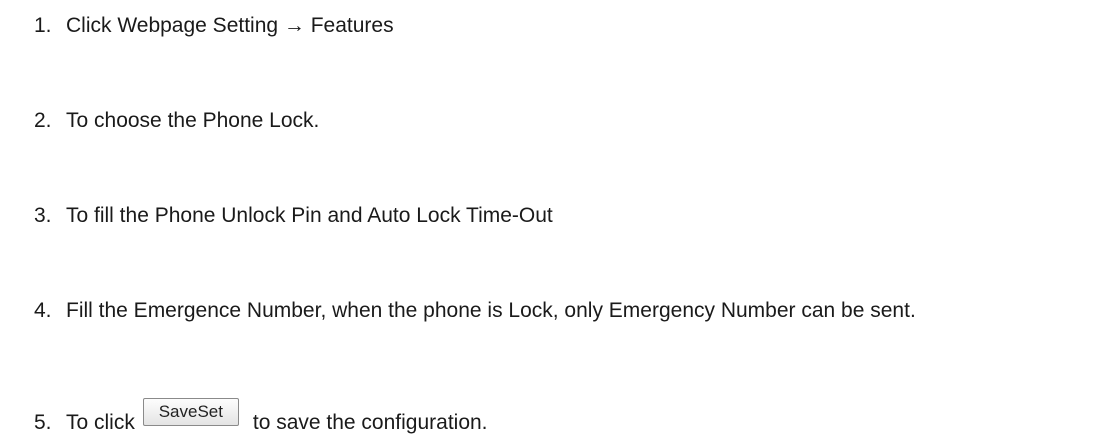 This screenshot has height=444, width=1097. Describe the element at coordinates (370, 422) in the screenshot. I see `step-text-after: to save the configuration.` at that location.